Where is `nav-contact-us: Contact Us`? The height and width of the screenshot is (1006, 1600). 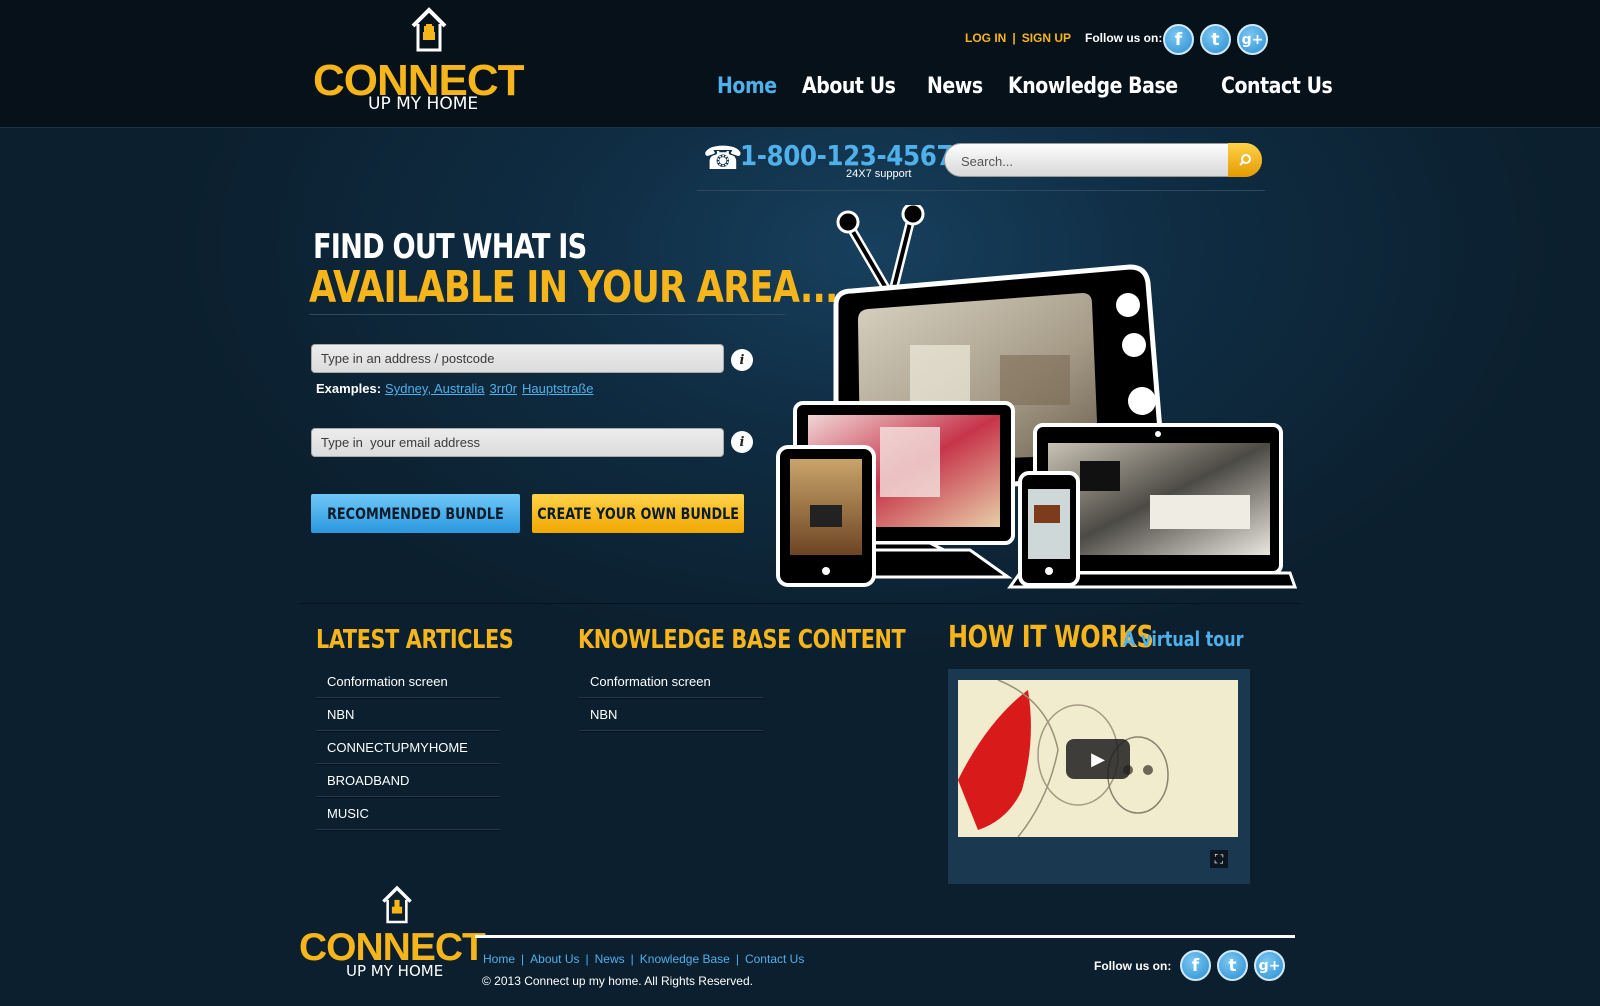
nav-contact-us: Contact Us is located at coordinates (1277, 86).